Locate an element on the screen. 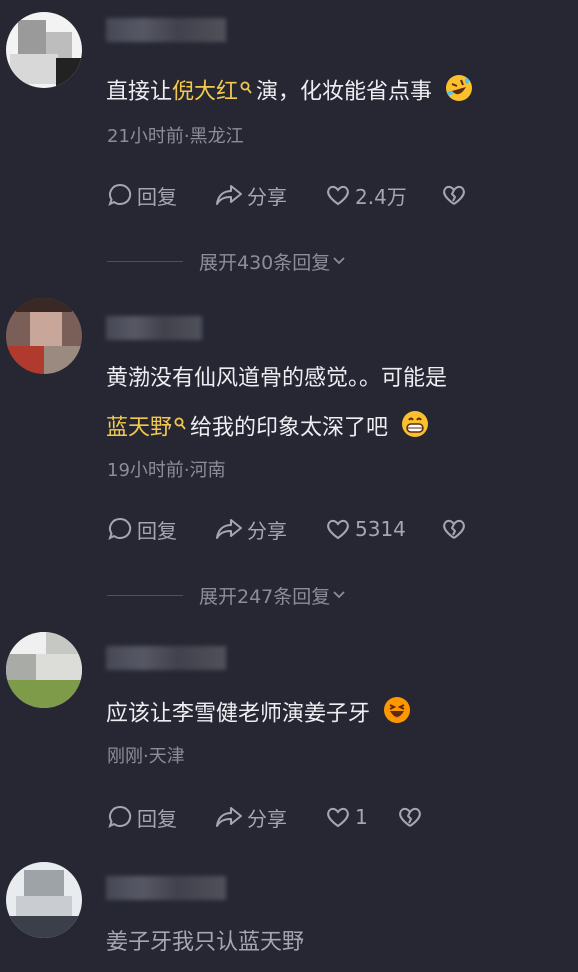 The width and height of the screenshot is (578, 972). grinning-emoji-icon is located at coordinates (415, 428).